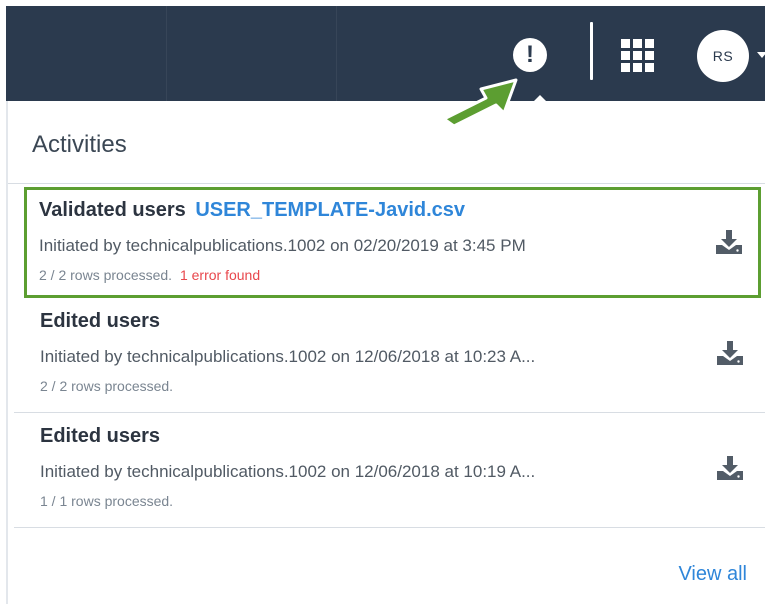 The width and height of the screenshot is (765, 604). Describe the element at coordinates (330, 210) in the screenshot. I see `activity-file-link: USER_TEMPLATE-Javid.csv` at that location.